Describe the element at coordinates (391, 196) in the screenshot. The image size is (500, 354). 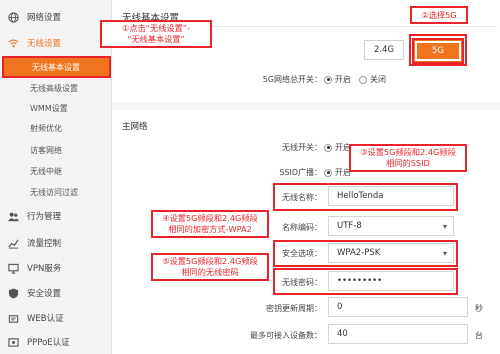
I see `ssid-input: HelloTenda` at that location.